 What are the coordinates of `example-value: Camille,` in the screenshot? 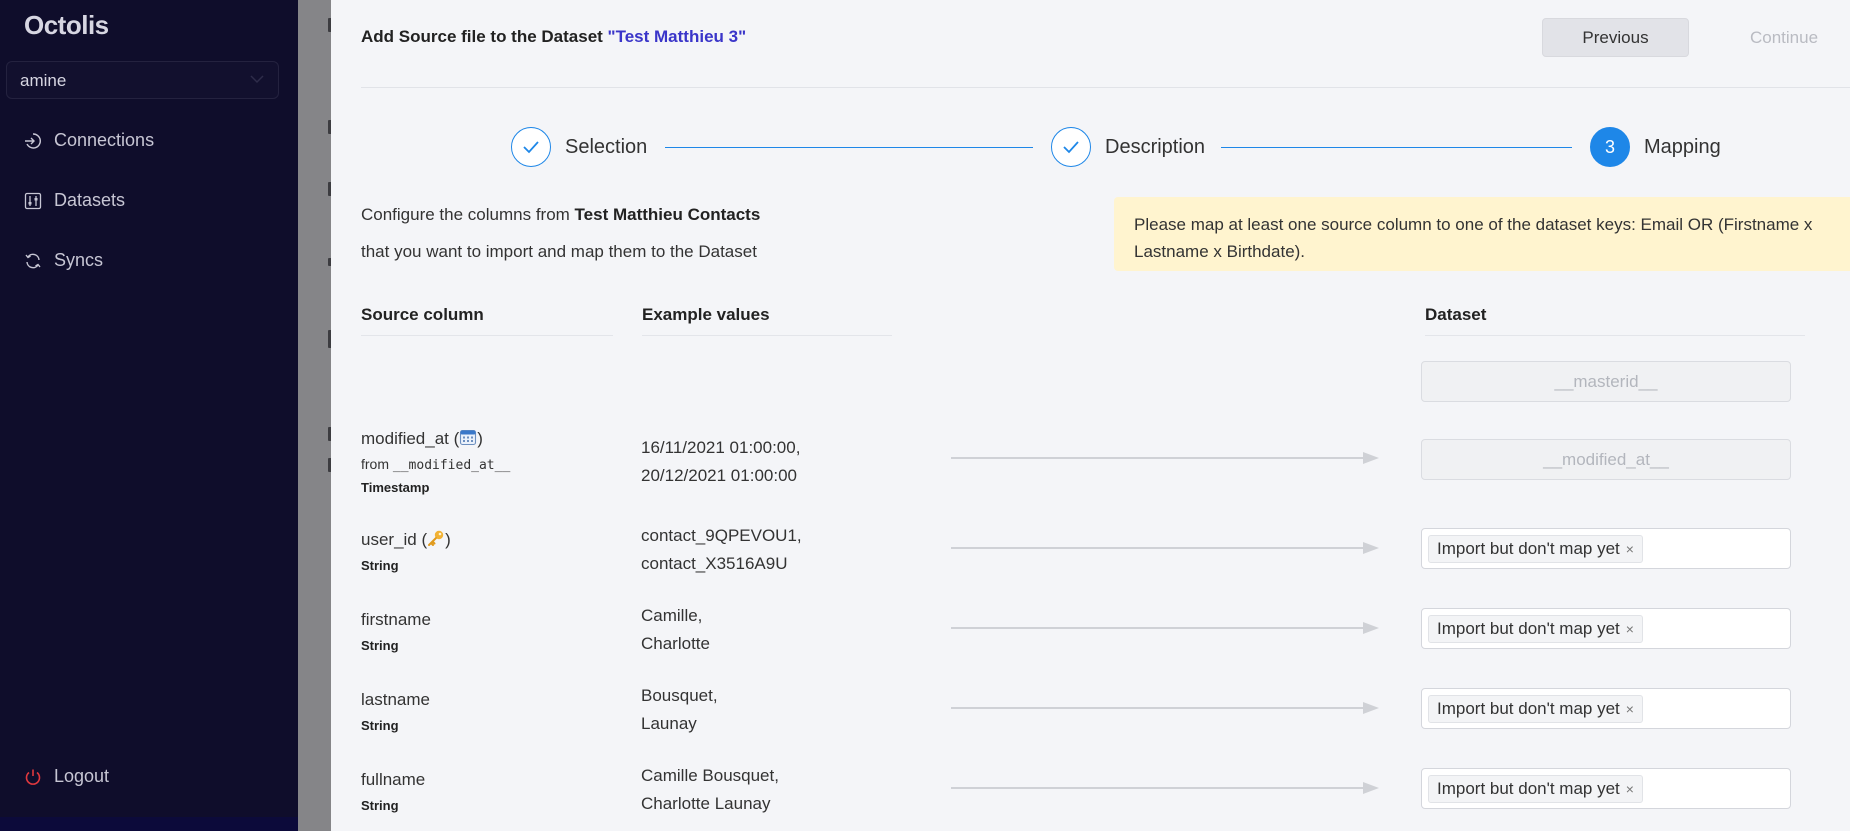 It's located at (672, 615).